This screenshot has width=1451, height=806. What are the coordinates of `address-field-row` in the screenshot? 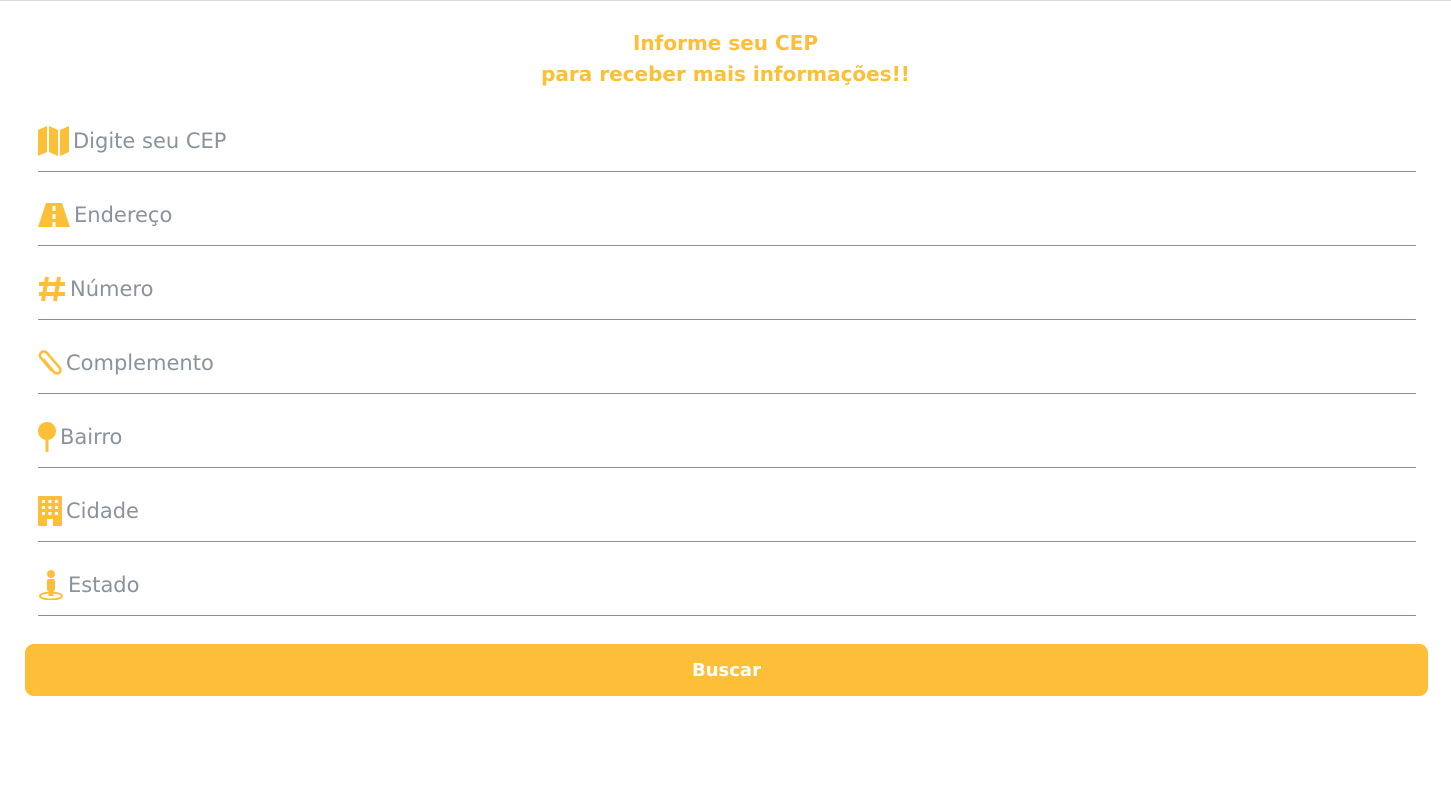 It's located at (727, 215).